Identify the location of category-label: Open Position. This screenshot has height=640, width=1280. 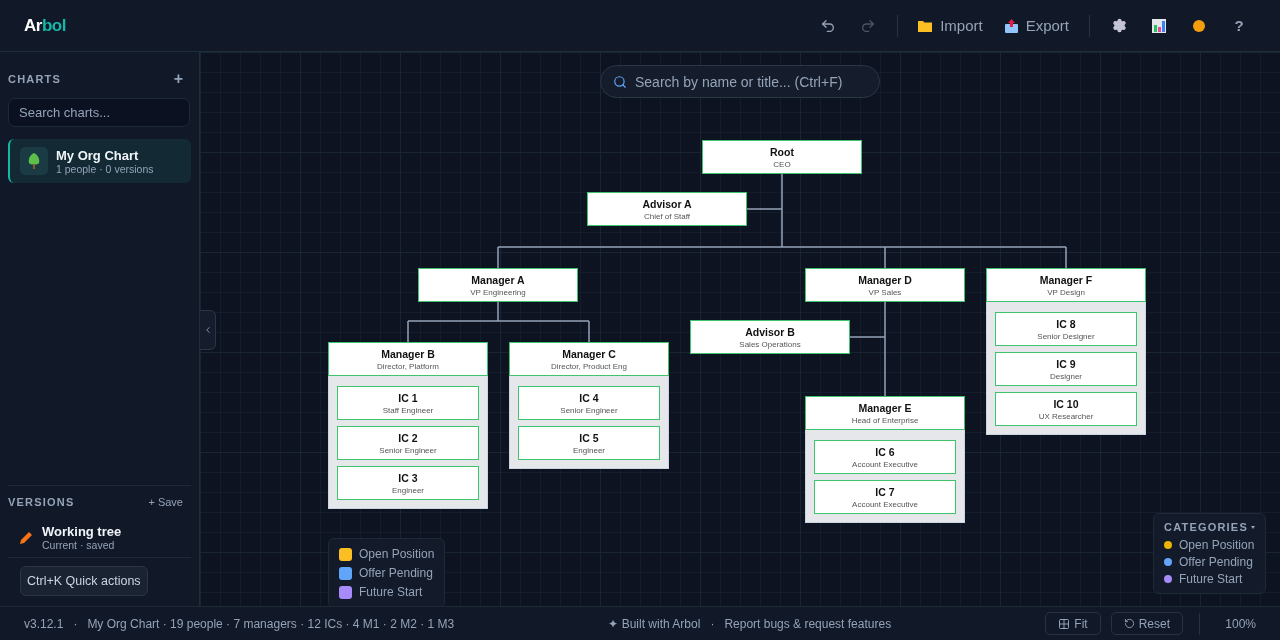
(1217, 545).